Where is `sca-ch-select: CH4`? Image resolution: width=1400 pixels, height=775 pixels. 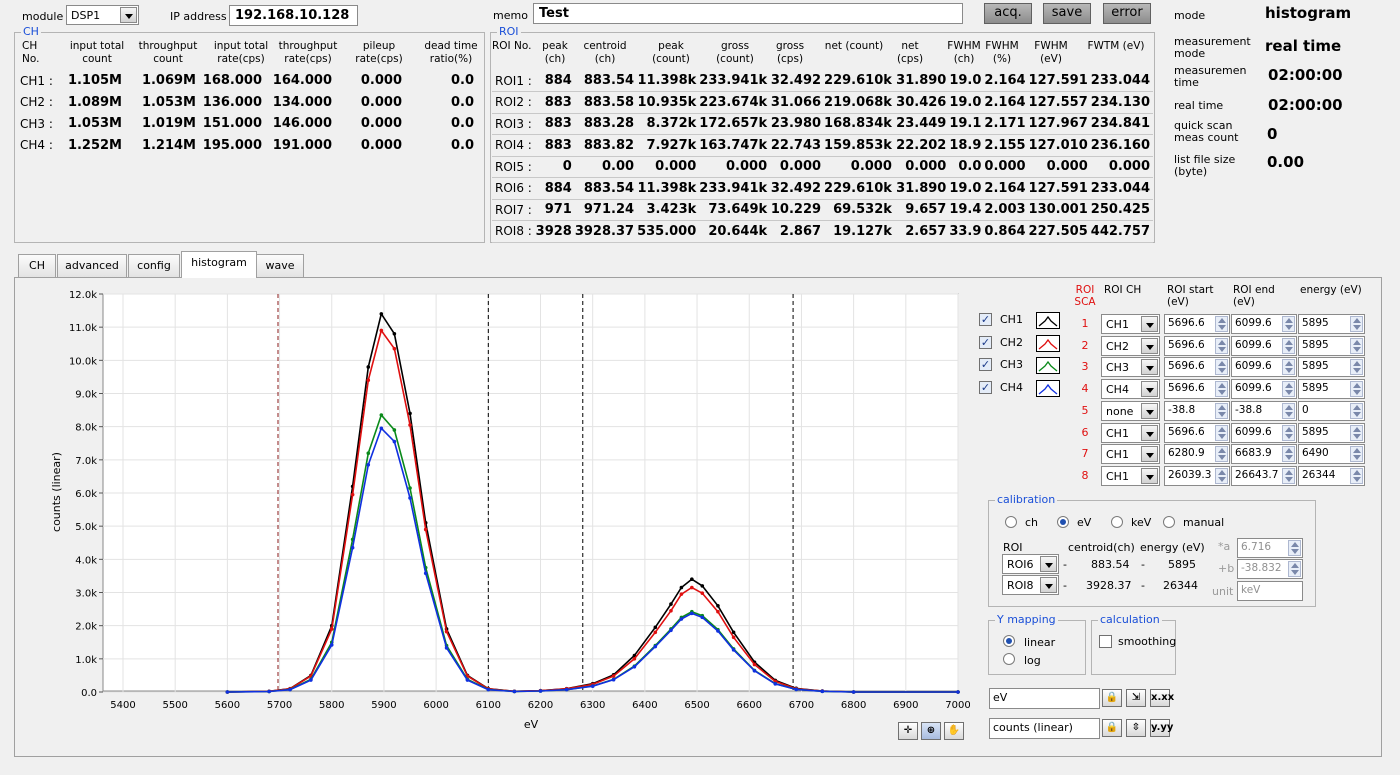
sca-ch-select: CH4 is located at coordinates (1130, 389).